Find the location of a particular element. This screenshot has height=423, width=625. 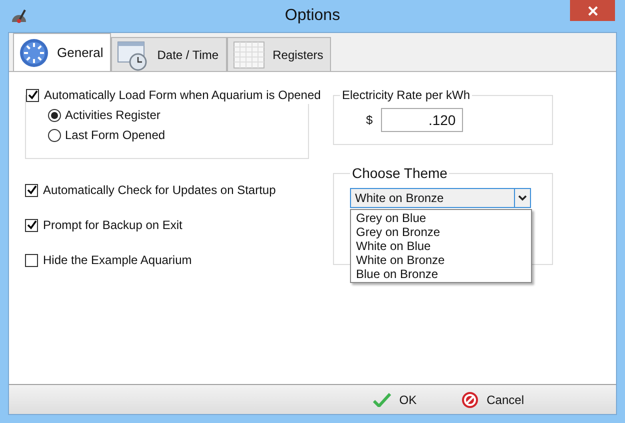

radio-label: Last Form Opened is located at coordinates (115, 135).